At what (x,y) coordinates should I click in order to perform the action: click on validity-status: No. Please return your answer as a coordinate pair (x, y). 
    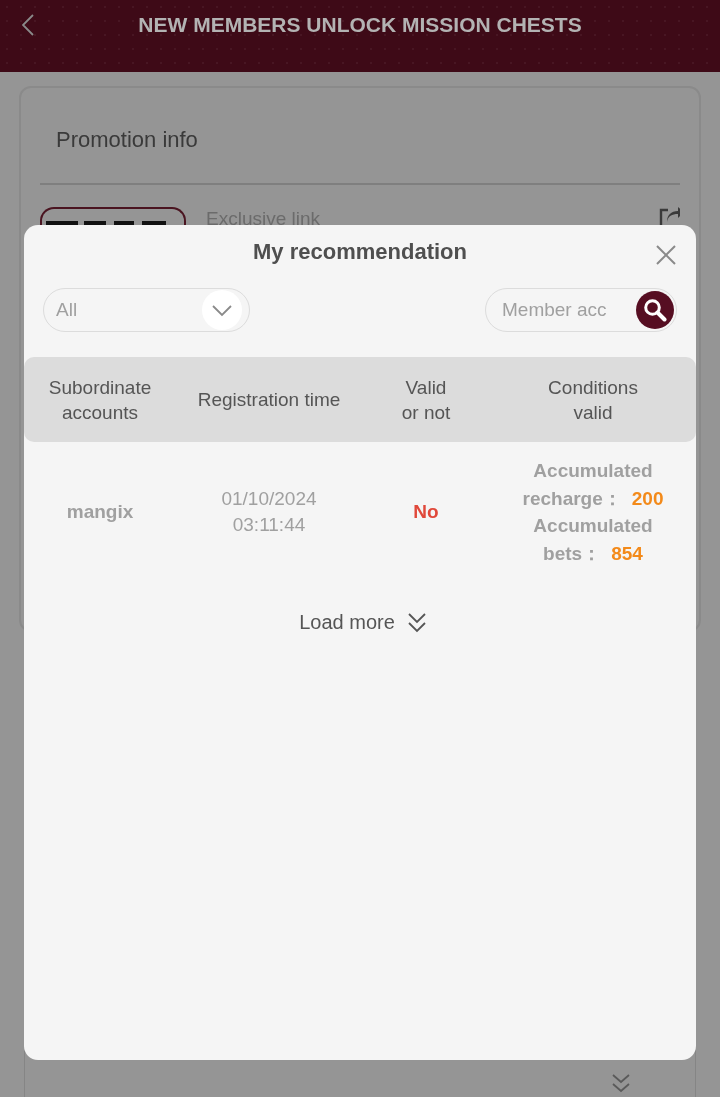
    Looking at the image, I should click on (426, 512).